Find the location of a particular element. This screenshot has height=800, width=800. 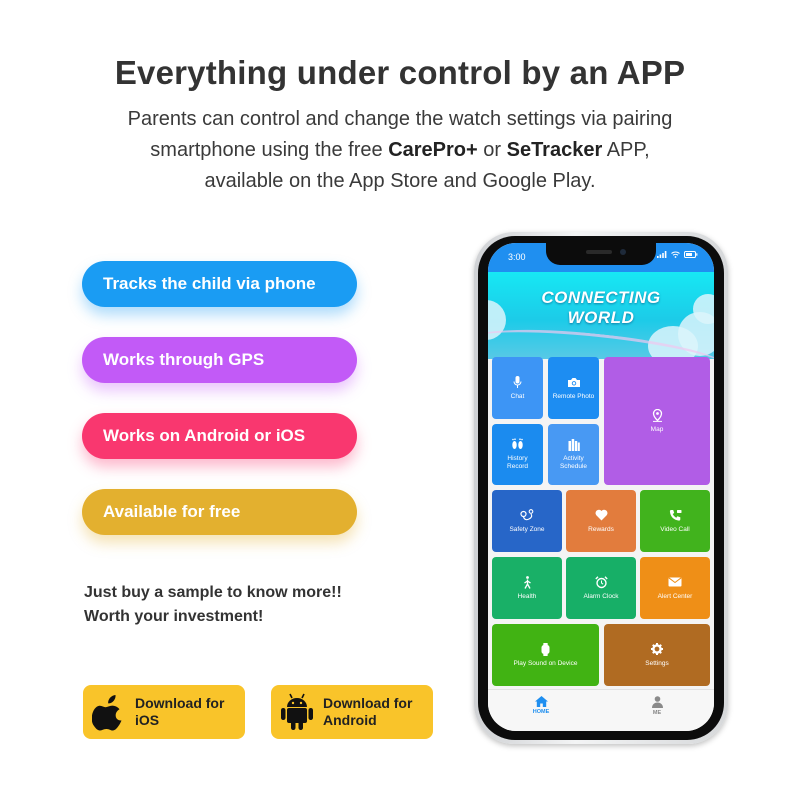

download-android-button: Download for Android is located at coordinates (352, 712).